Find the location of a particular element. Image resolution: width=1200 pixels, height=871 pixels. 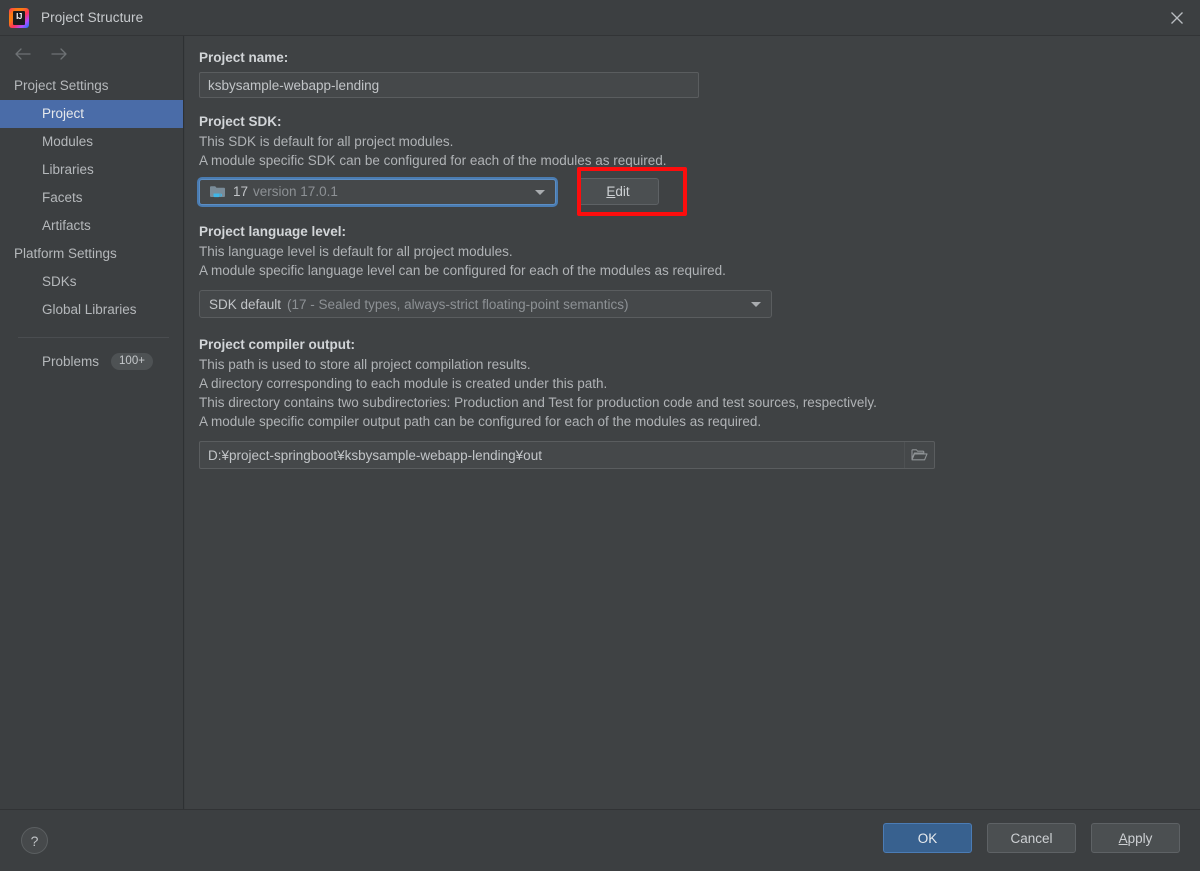

title-bar: IJ Project Structure is located at coordinates (600, 18).